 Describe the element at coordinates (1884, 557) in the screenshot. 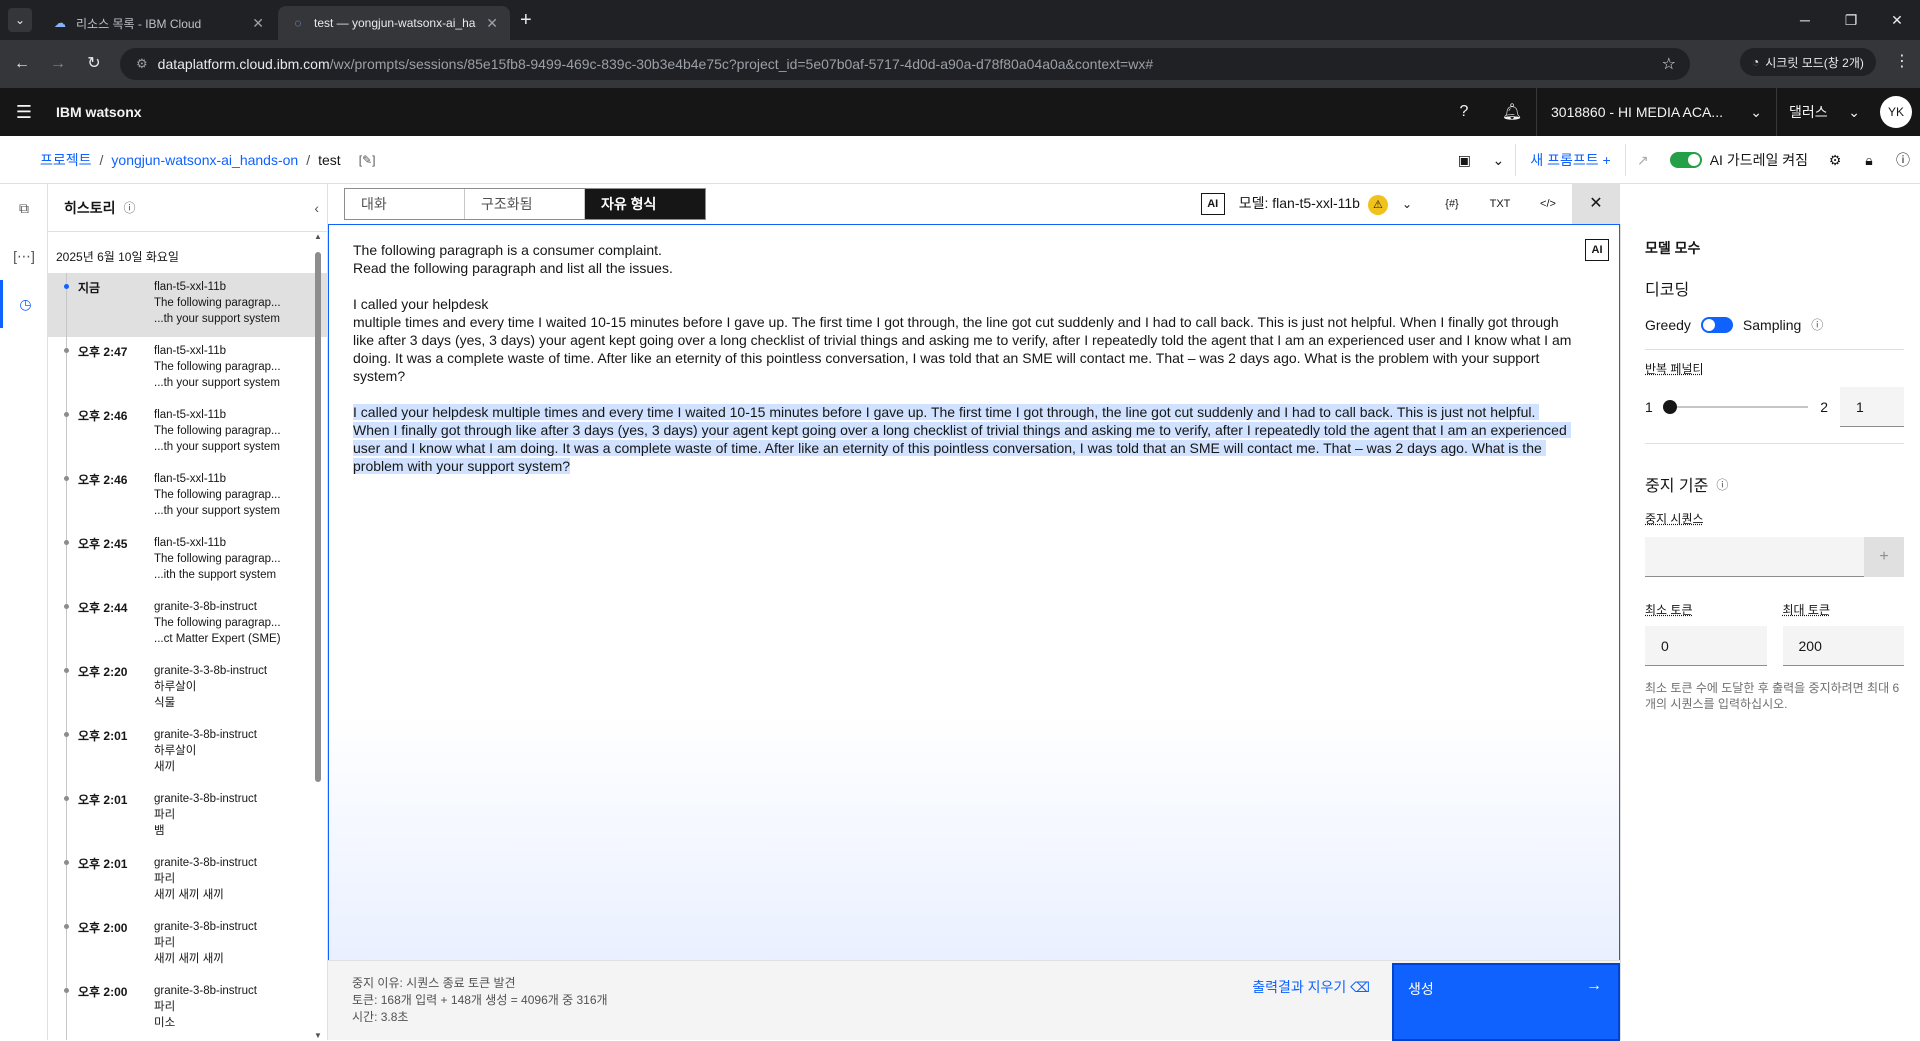

I see `add-sequence-icon: +` at that location.